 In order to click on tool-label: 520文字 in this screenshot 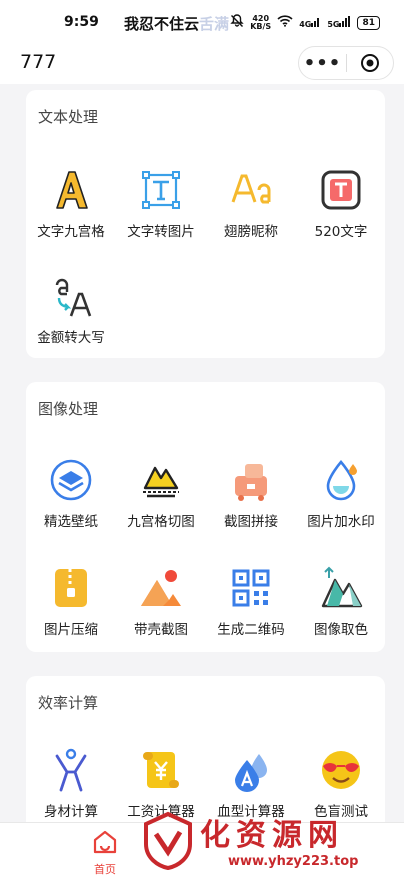, I will do `click(341, 232)`.